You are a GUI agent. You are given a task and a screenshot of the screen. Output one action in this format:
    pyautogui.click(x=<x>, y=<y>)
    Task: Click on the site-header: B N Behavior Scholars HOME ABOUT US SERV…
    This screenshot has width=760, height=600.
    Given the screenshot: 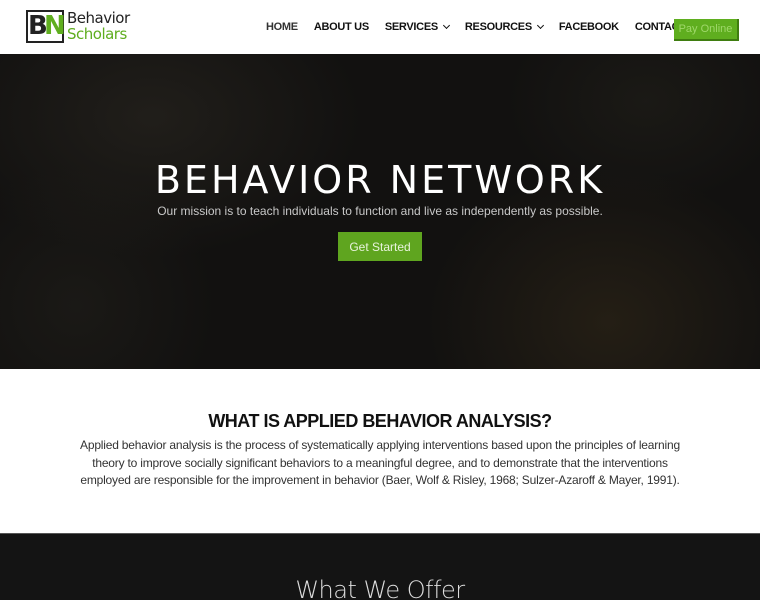 What is the action you would take?
    pyautogui.click(x=380, y=27)
    